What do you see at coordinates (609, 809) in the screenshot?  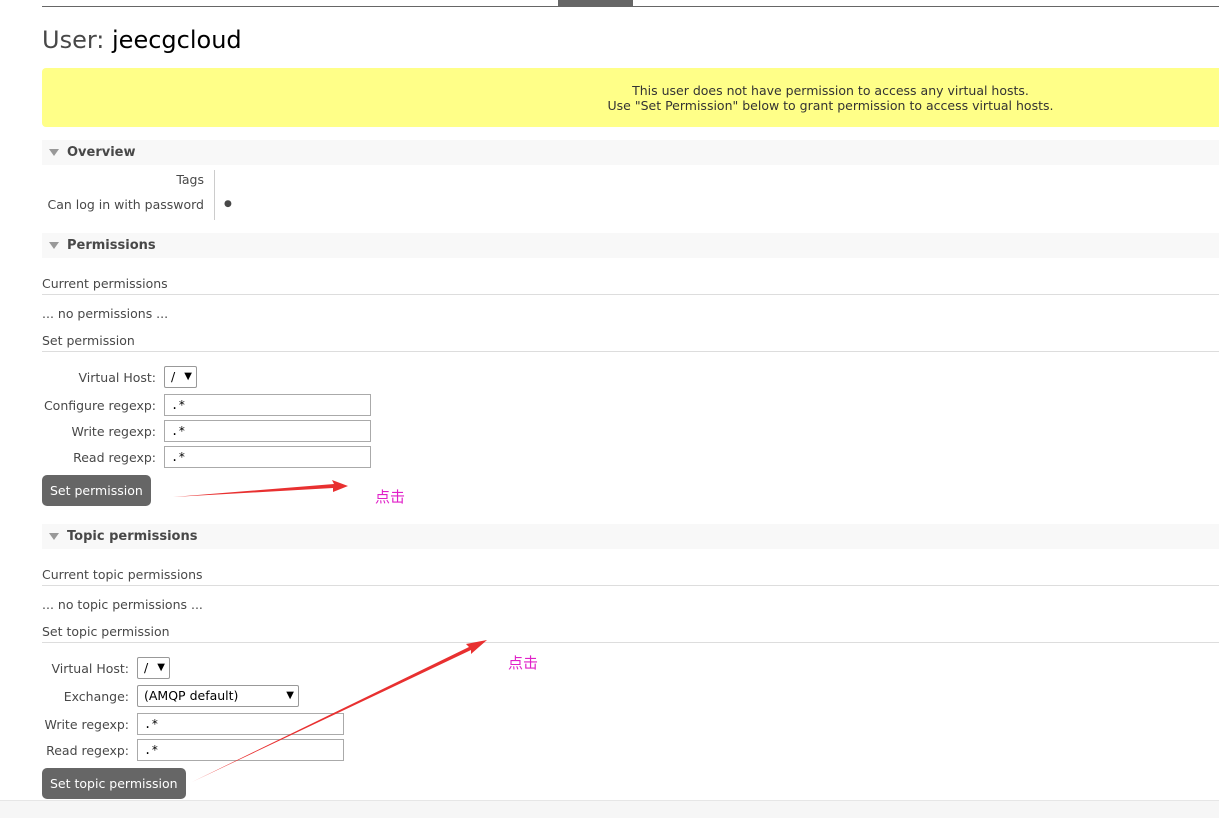 I see `page-footer` at bounding box center [609, 809].